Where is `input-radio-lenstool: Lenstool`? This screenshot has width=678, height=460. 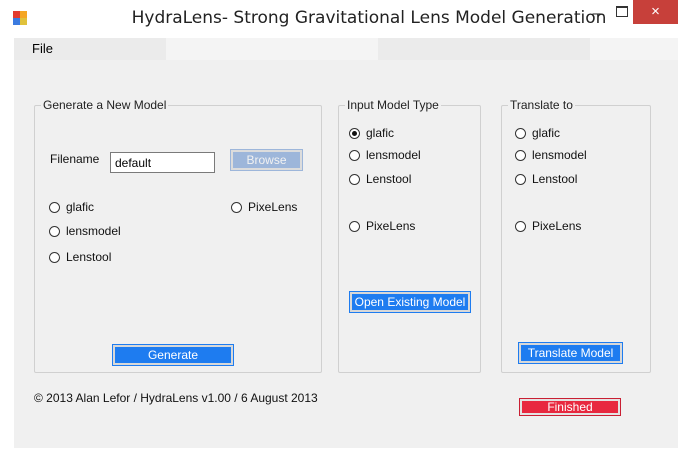 input-radio-lenstool: Lenstool is located at coordinates (380, 179).